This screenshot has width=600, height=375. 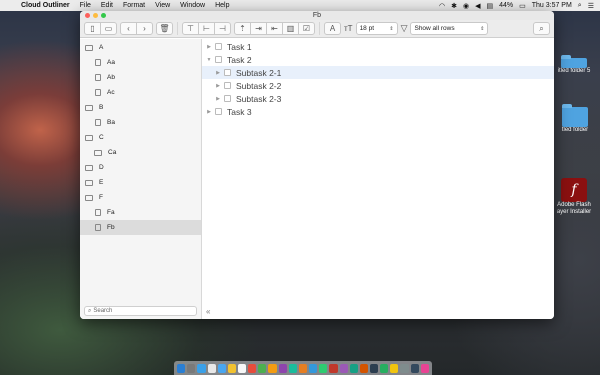 I want to click on outline-row: ▶ Subtask 2-1, so click(x=378, y=72).